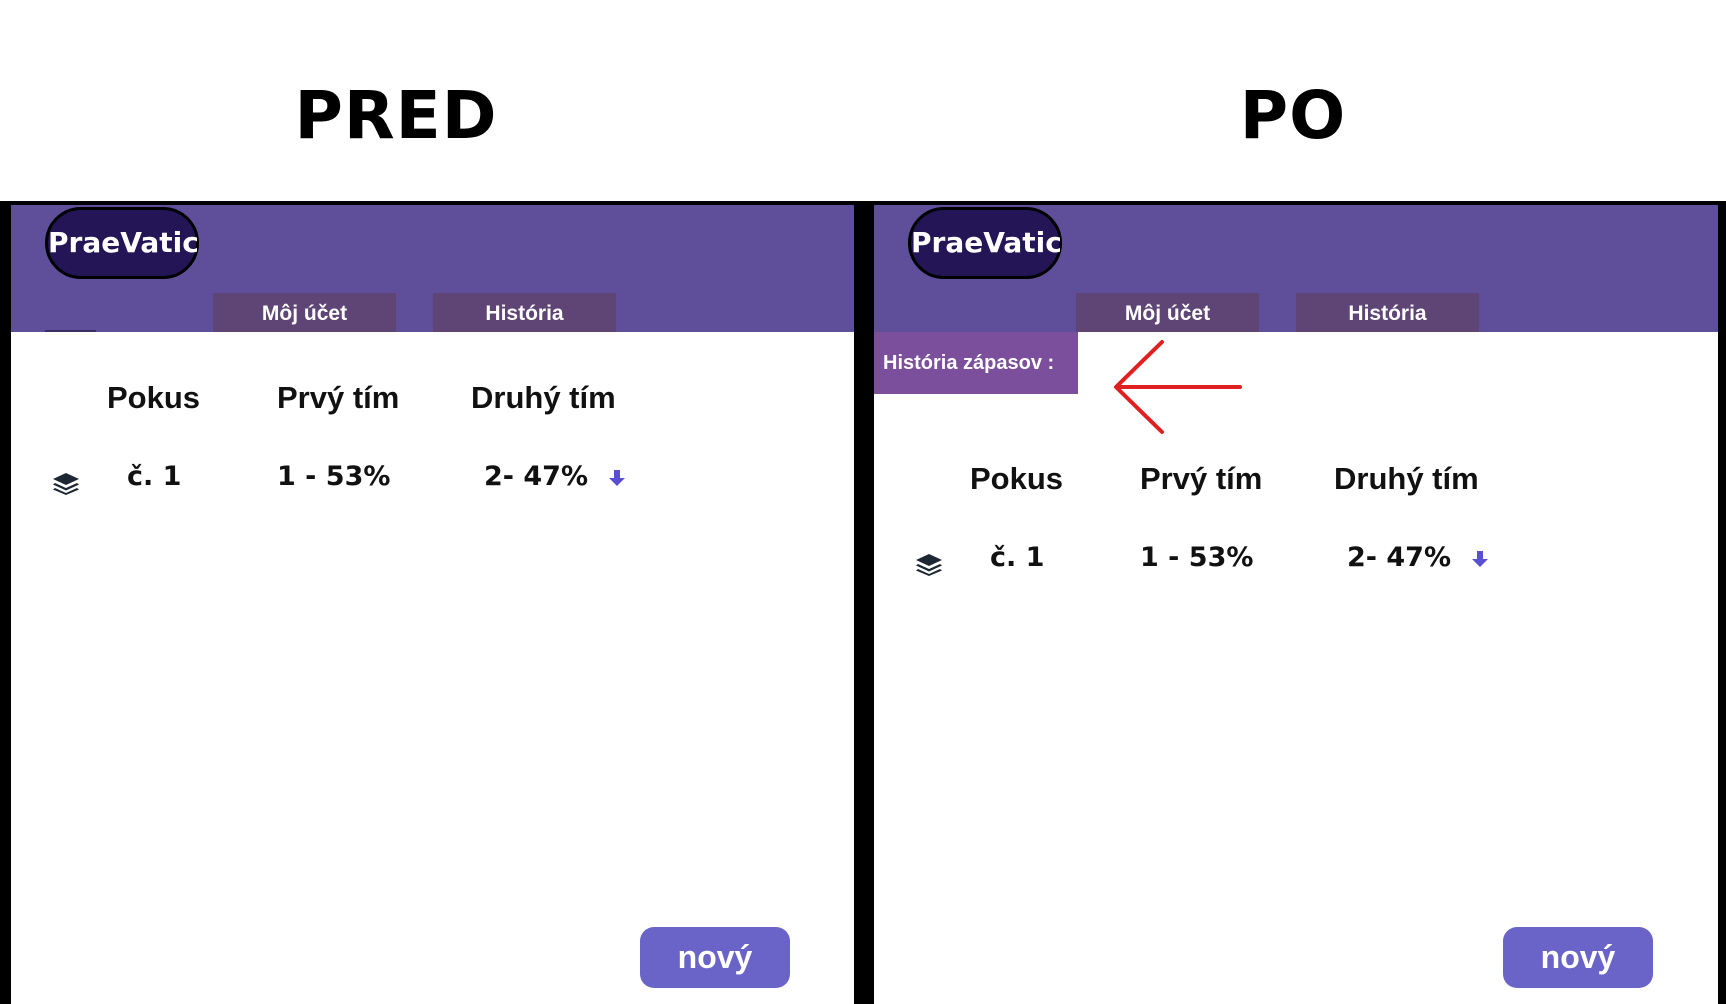 Image resolution: width=1726 pixels, height=1004 pixels. What do you see at coordinates (396, 115) in the screenshot?
I see `before-heading: PRED` at bounding box center [396, 115].